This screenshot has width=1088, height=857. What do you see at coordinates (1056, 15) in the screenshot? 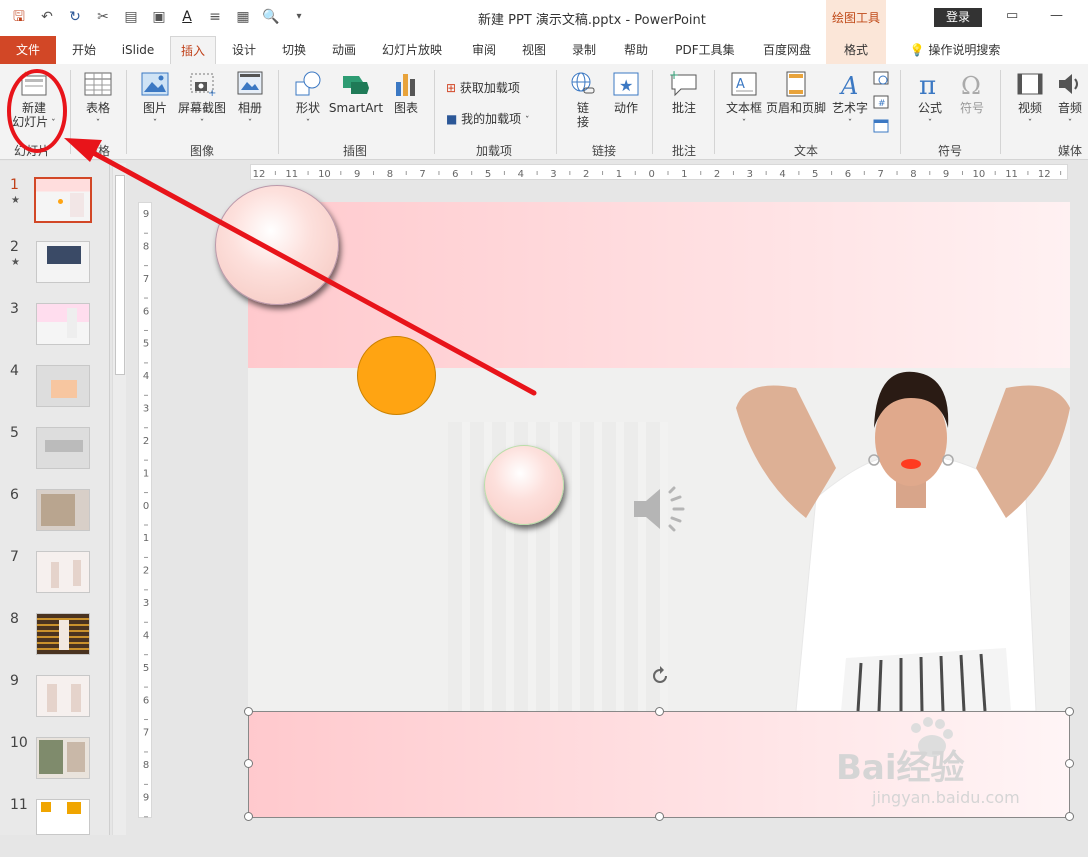
I see `minimize-icon: —` at bounding box center [1056, 15].